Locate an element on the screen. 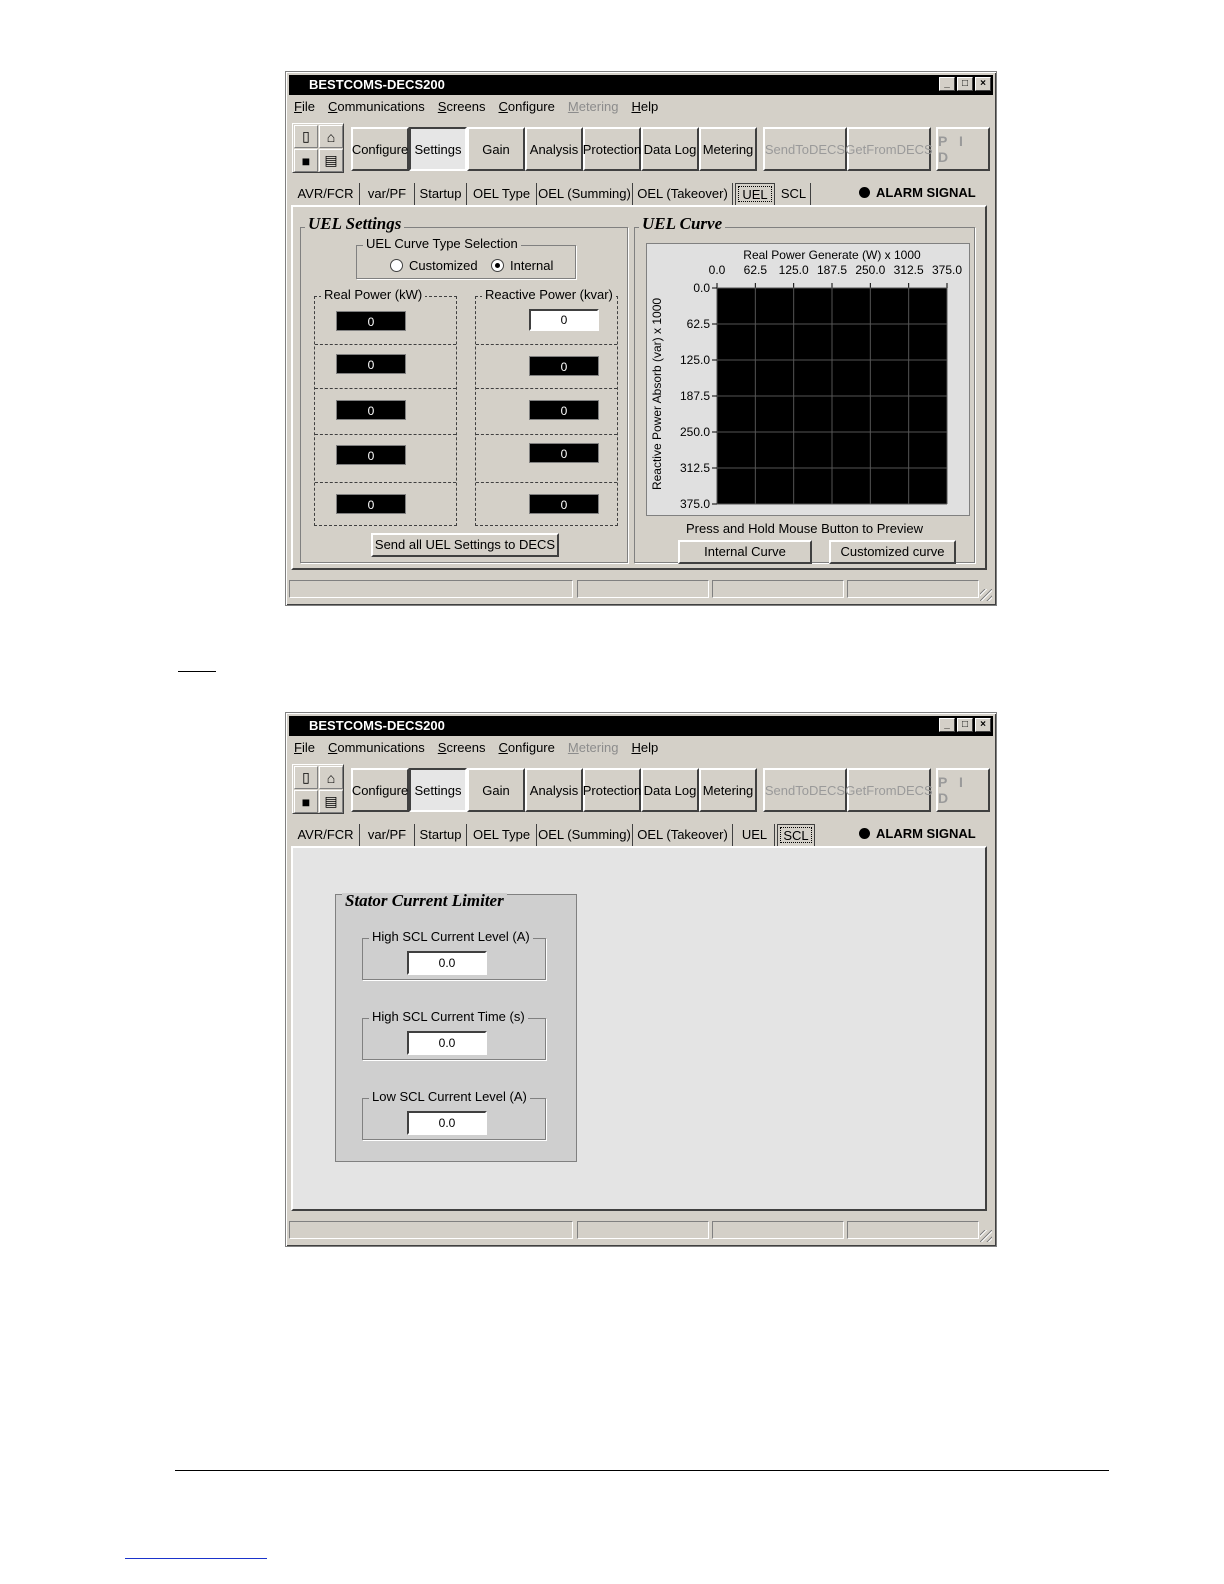 The height and width of the screenshot is (1584, 1224). radio-internal-label: Internal is located at coordinates (532, 265).